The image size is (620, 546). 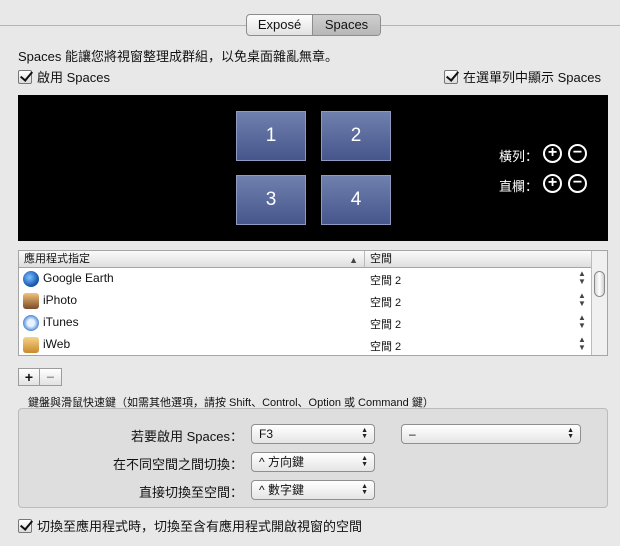 What do you see at coordinates (532, 77) in the screenshot?
I see `show-in-menubar-label: 在選單列中顯示 Spaces` at bounding box center [532, 77].